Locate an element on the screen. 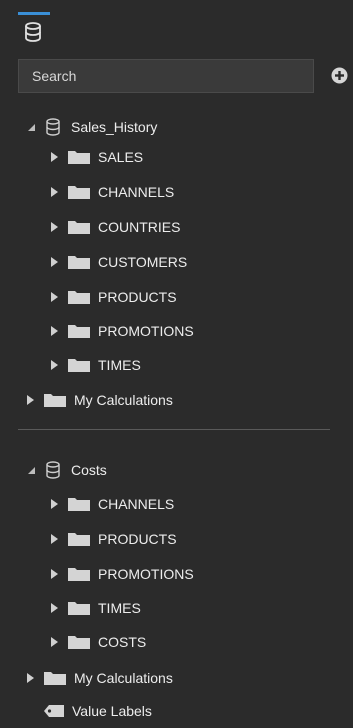  source-divider is located at coordinates (174, 429).